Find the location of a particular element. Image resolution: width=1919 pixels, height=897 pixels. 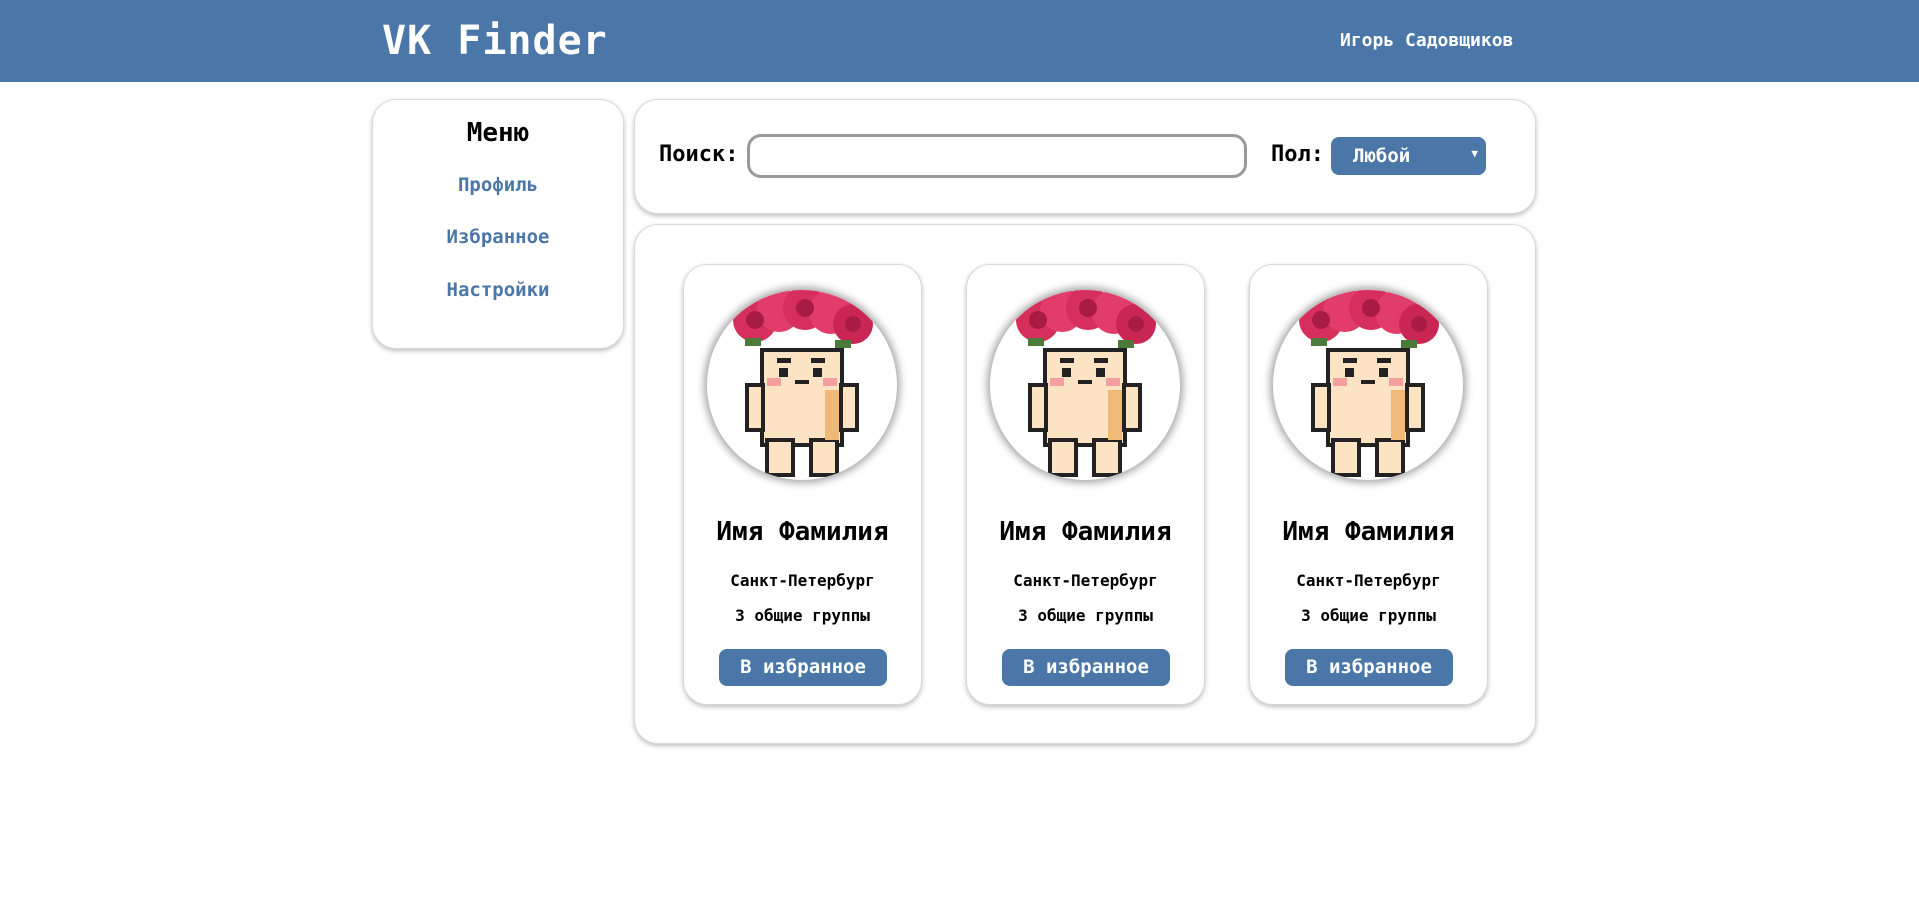

triangle-down-icon: ▼ is located at coordinates (1474, 153).